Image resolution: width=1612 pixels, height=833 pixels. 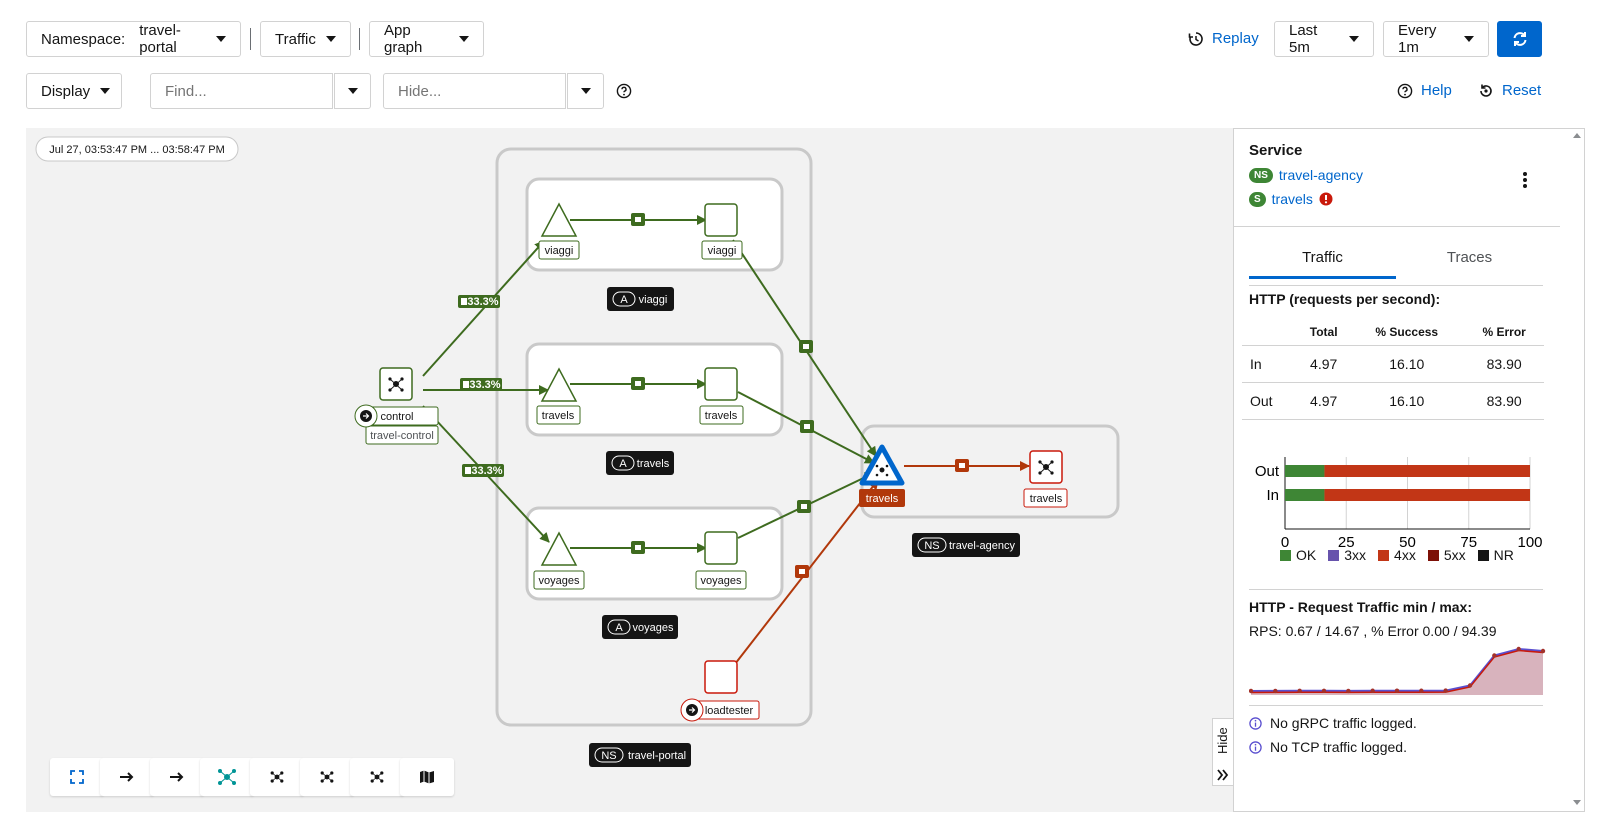 I want to click on namespace-link: travel-agency, so click(x=1321, y=175).